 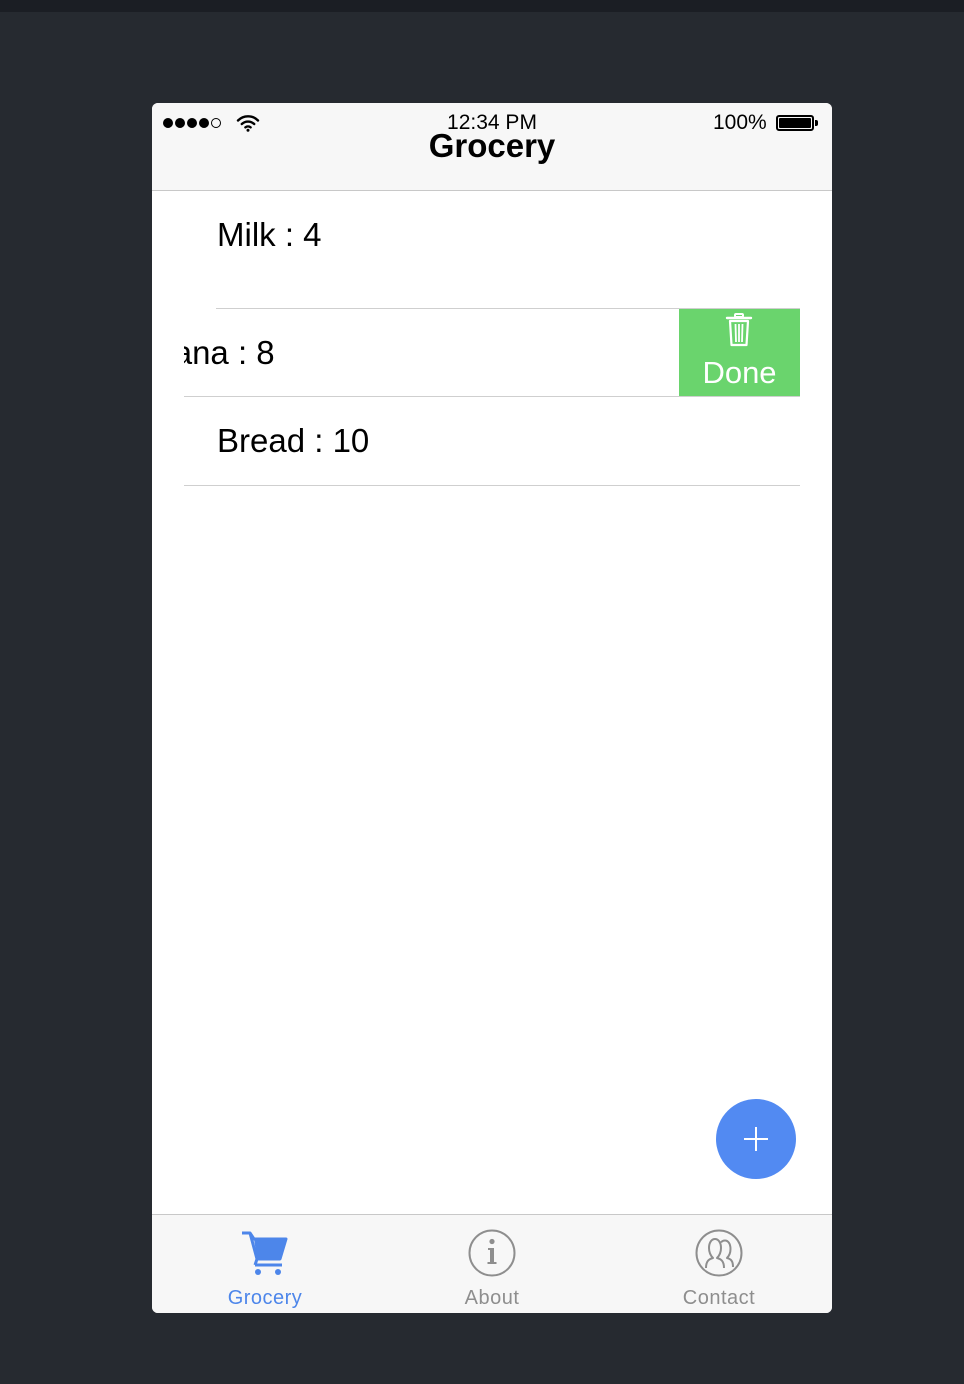 What do you see at coordinates (719, 1253) in the screenshot?
I see `contacts-icon` at bounding box center [719, 1253].